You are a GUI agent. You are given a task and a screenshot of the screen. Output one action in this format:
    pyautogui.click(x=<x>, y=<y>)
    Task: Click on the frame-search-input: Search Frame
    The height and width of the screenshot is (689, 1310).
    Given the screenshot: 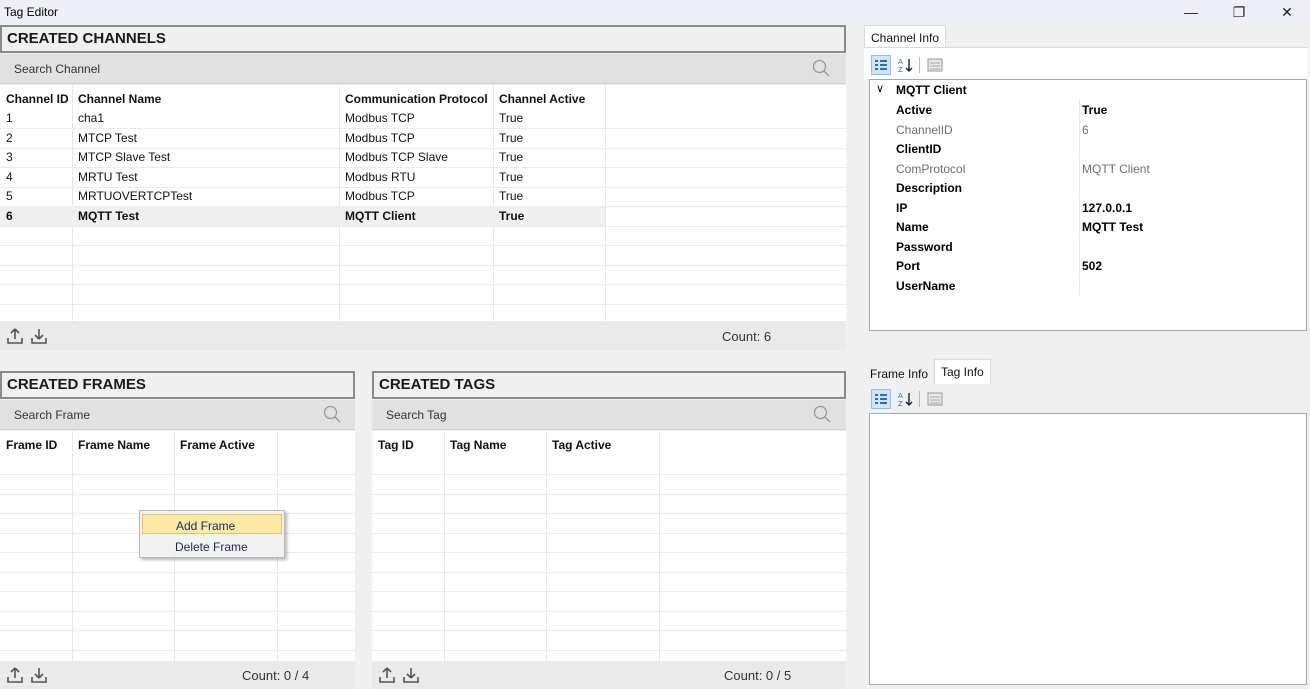 What is the action you would take?
    pyautogui.click(x=52, y=415)
    